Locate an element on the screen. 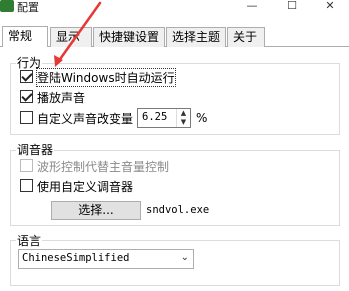  mixer-path: sndvol.exe is located at coordinates (178, 210).